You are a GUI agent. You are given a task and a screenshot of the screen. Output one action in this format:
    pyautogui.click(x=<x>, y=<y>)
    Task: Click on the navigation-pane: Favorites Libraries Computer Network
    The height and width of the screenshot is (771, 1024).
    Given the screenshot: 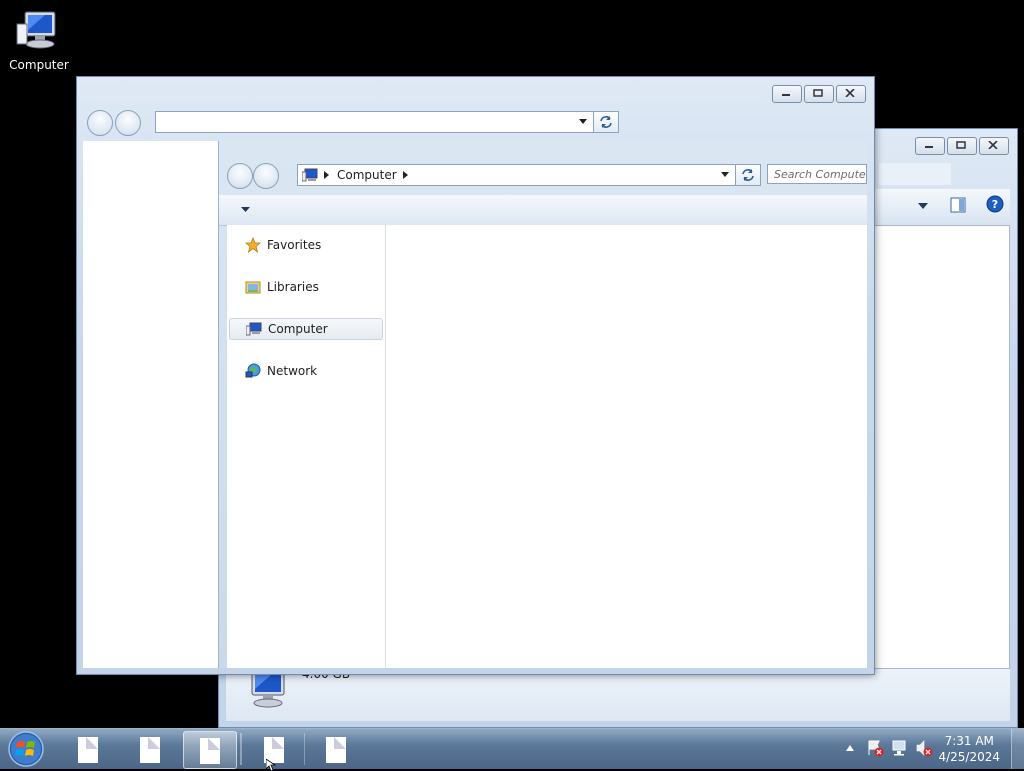 What is the action you would take?
    pyautogui.click(x=306, y=446)
    